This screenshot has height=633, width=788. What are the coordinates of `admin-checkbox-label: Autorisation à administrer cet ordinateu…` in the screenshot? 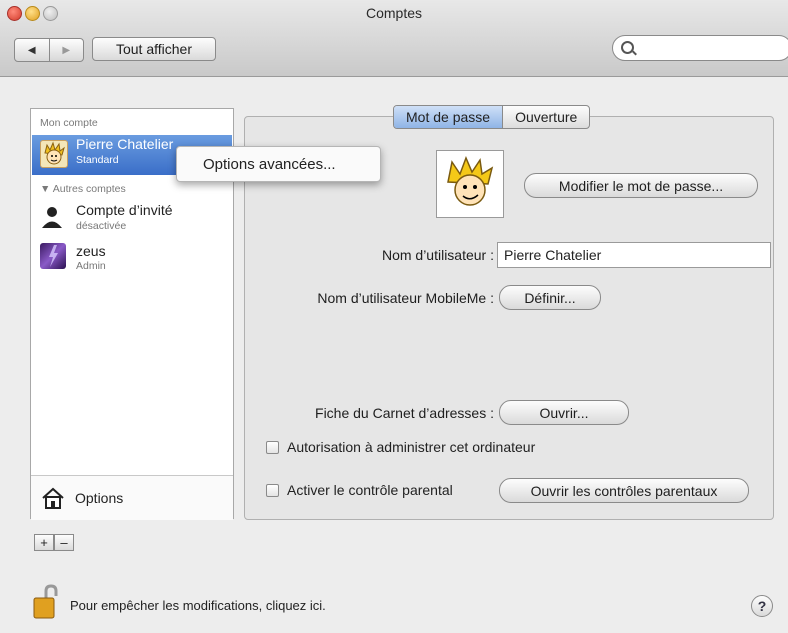 It's located at (411, 447).